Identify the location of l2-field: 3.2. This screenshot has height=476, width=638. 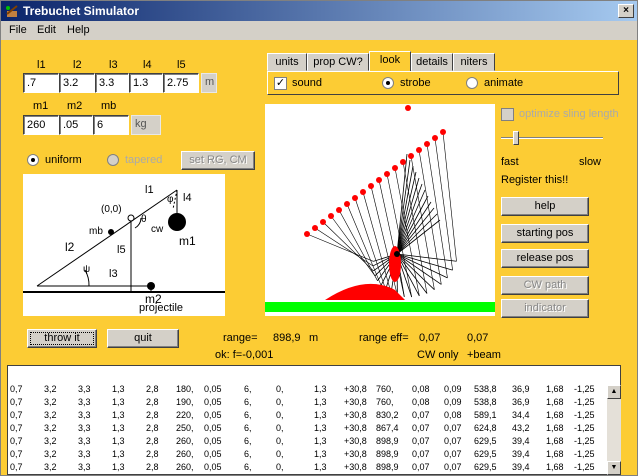
(77, 83).